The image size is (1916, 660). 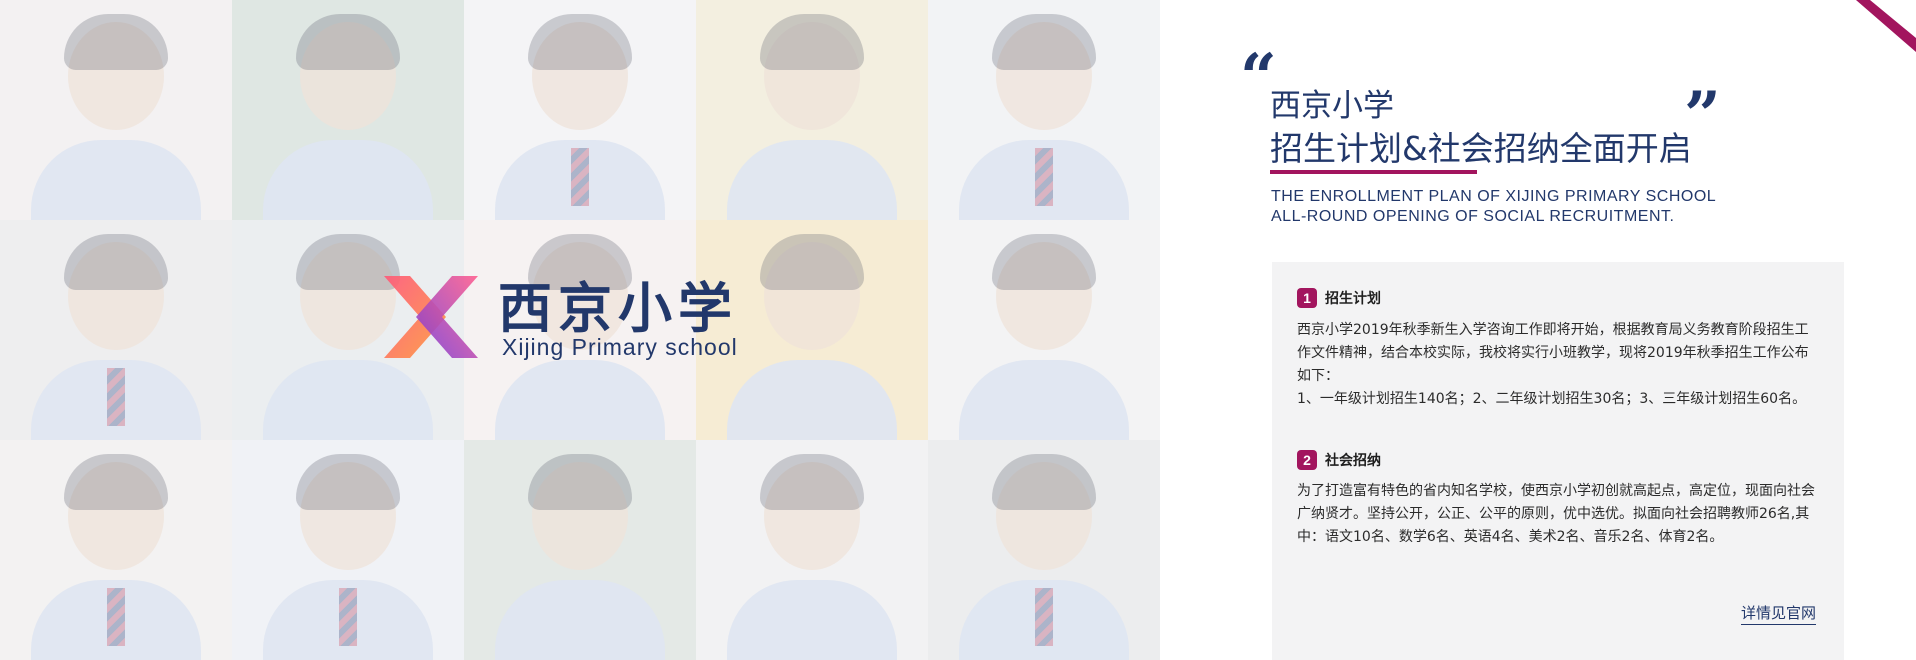 What do you see at coordinates (1373, 172) in the screenshot?
I see `title-underline` at bounding box center [1373, 172].